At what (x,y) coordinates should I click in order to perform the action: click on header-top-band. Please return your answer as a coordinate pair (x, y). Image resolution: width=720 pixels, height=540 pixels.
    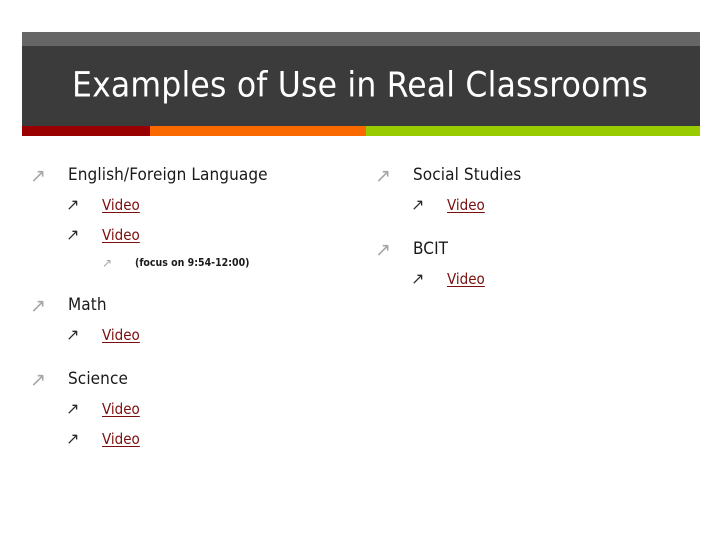
    Looking at the image, I should click on (361, 39).